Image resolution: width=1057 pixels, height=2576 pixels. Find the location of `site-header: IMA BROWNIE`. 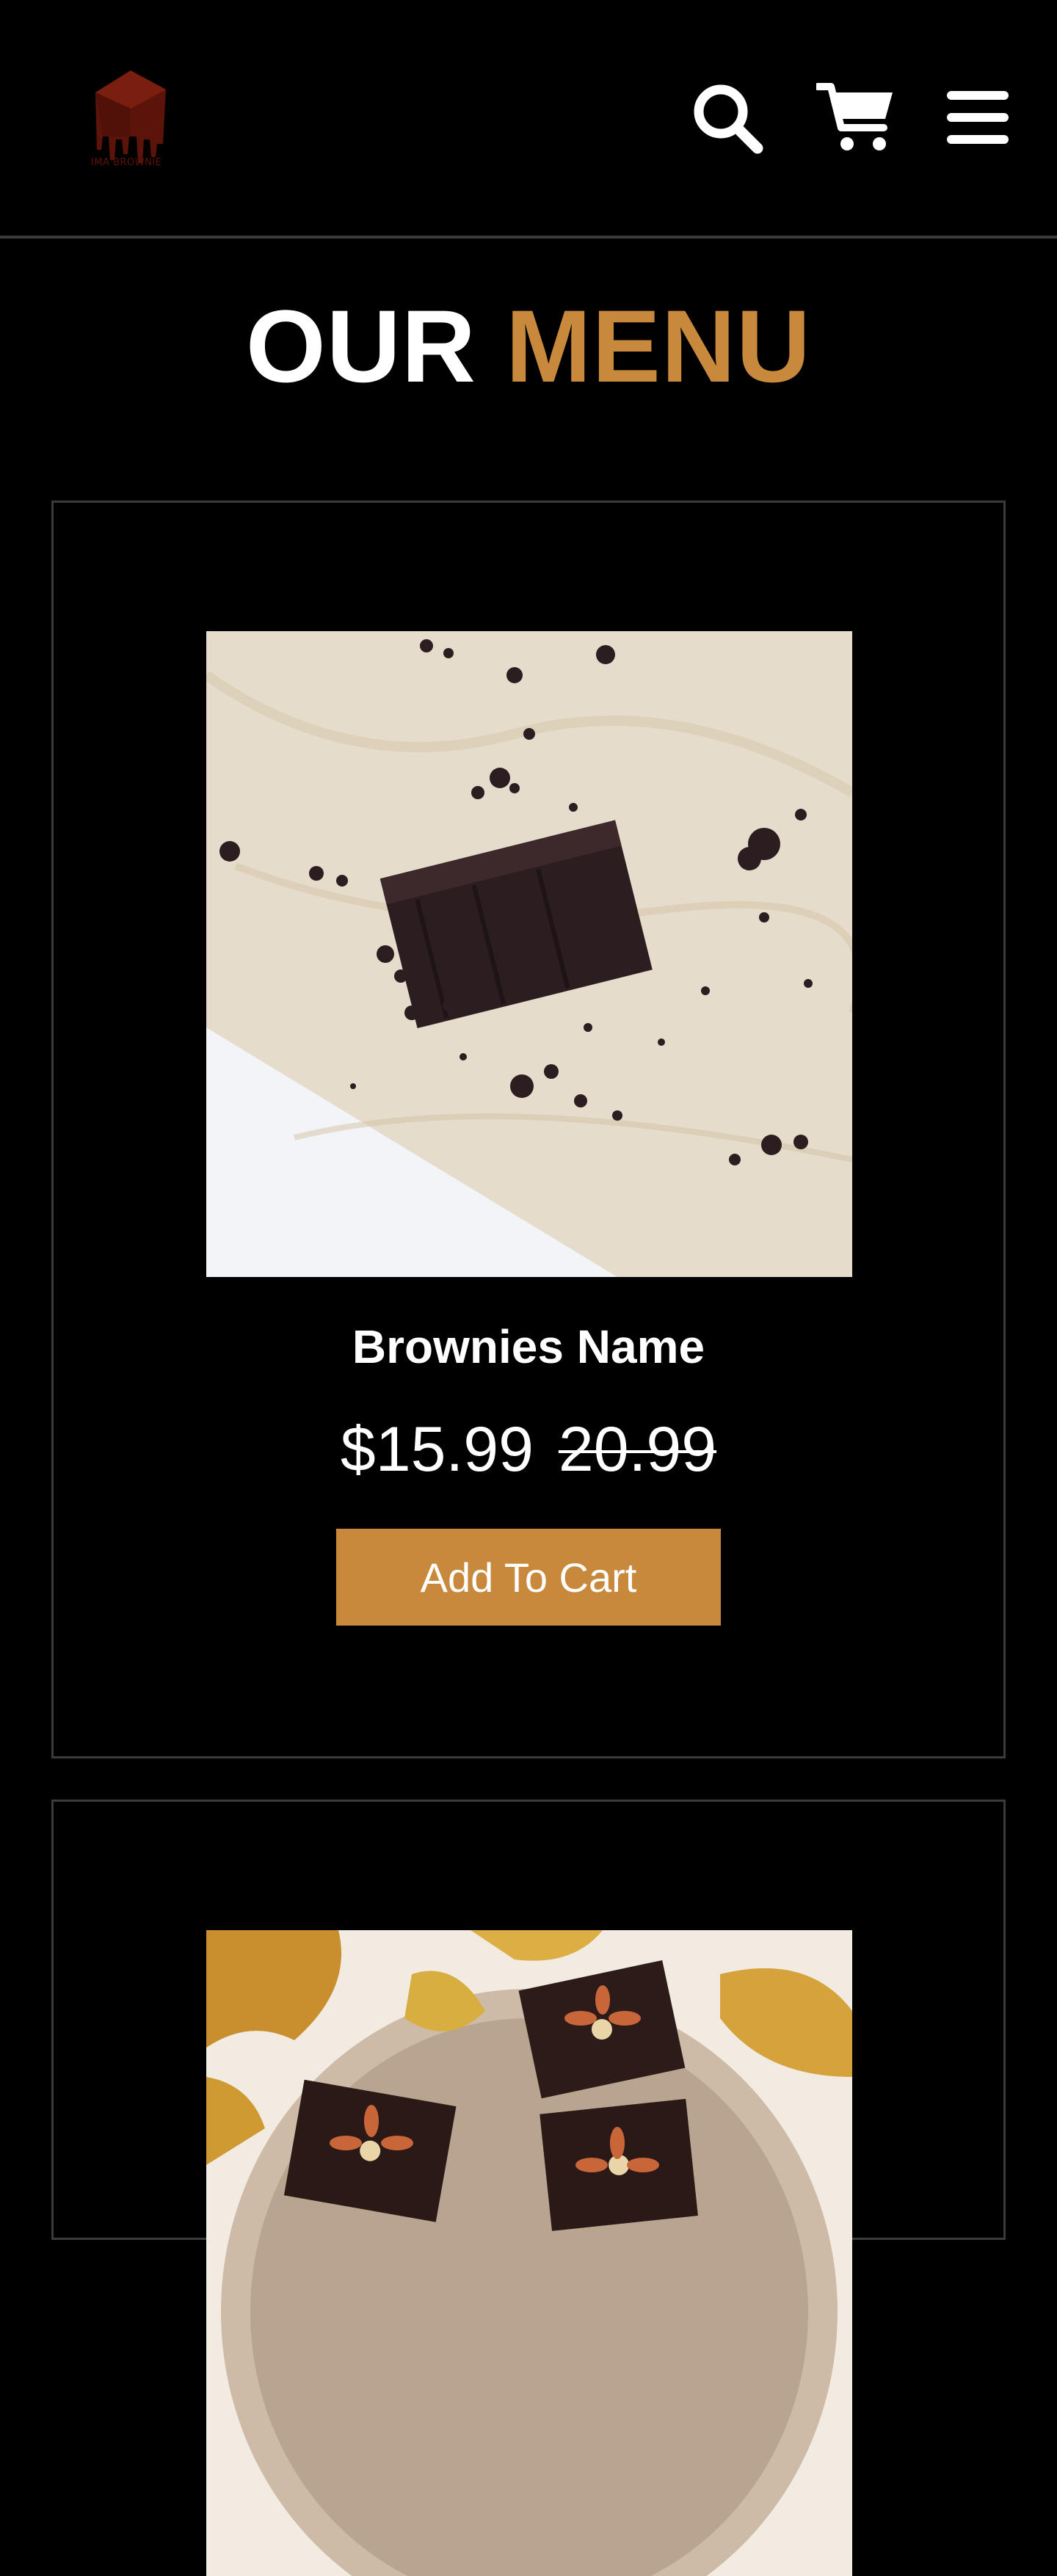

site-header: IMA BROWNIE is located at coordinates (528, 119).